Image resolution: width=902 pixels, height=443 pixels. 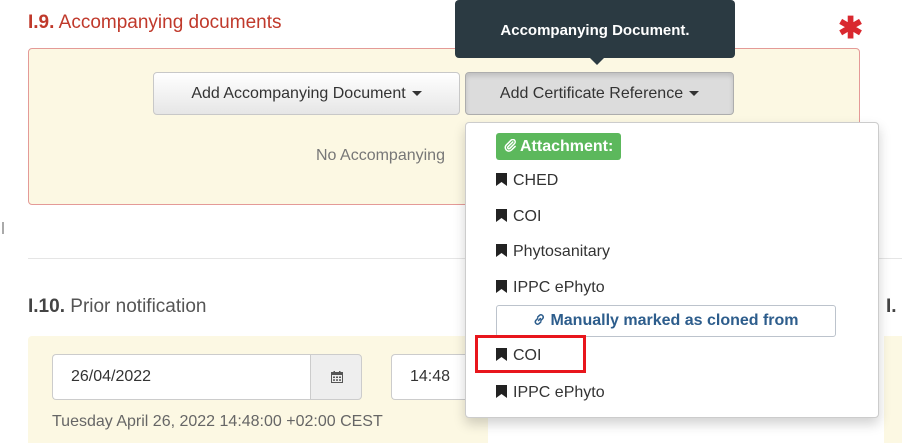 I want to click on section-10-number: I.10., so click(x=46, y=306).